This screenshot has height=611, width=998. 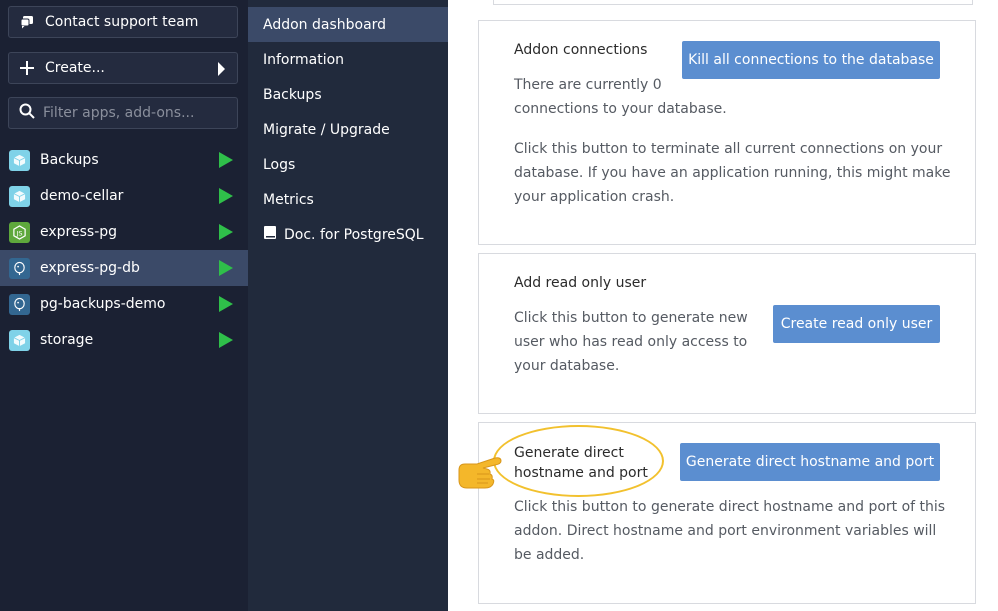 What do you see at coordinates (27, 22) in the screenshot?
I see `chat-icon` at bounding box center [27, 22].